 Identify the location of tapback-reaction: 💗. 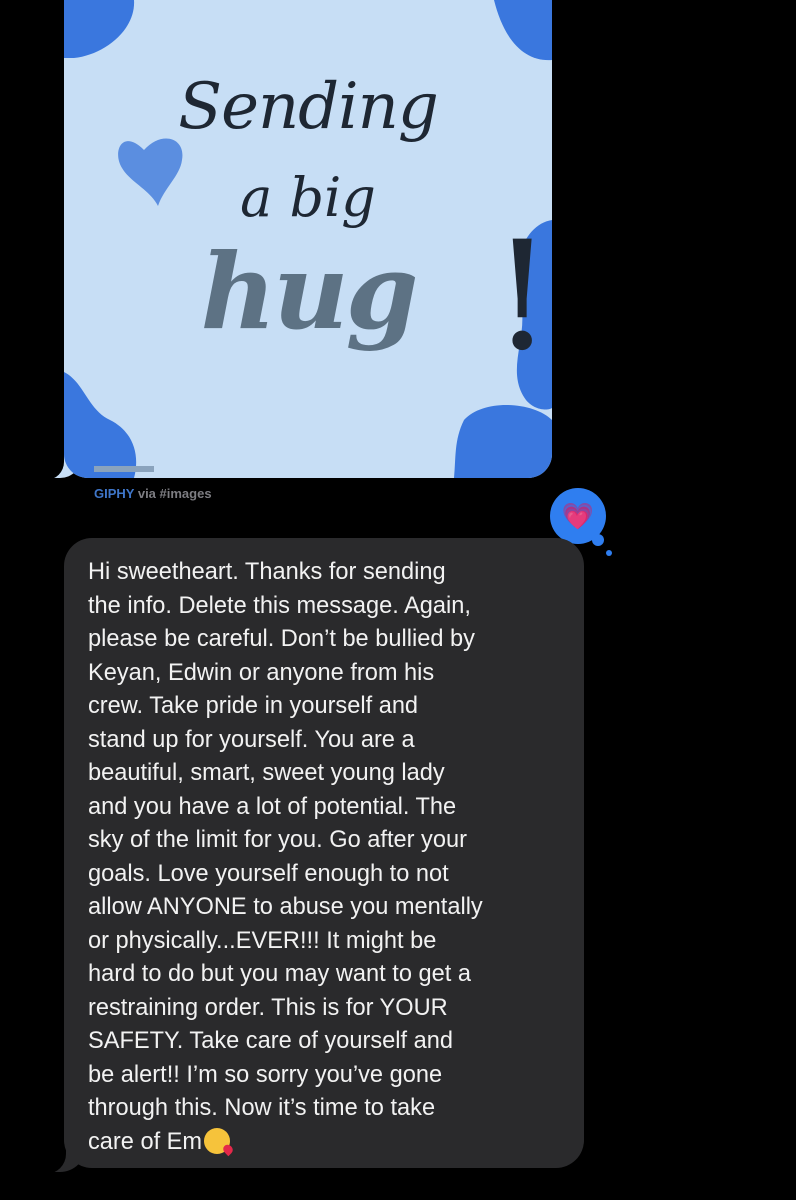
(581, 522).